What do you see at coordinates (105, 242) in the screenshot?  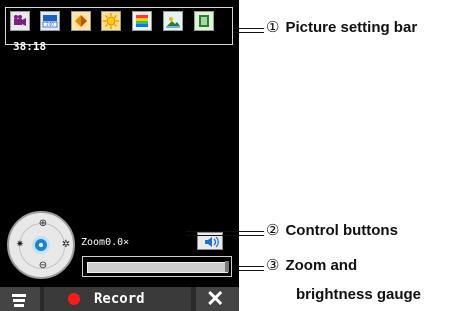 I see `zoom-level-text: Zoom0.0×` at bounding box center [105, 242].